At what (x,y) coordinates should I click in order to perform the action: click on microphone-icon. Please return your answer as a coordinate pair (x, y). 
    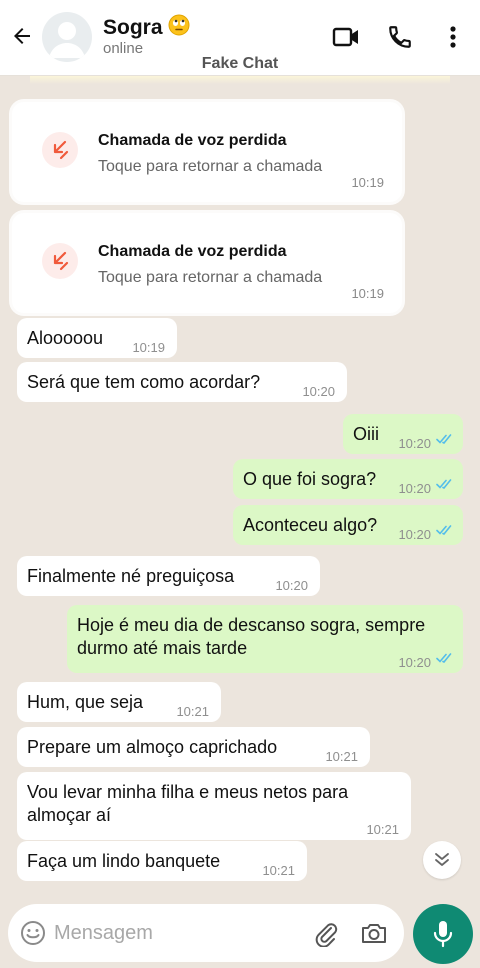
    Looking at the image, I should click on (443, 934).